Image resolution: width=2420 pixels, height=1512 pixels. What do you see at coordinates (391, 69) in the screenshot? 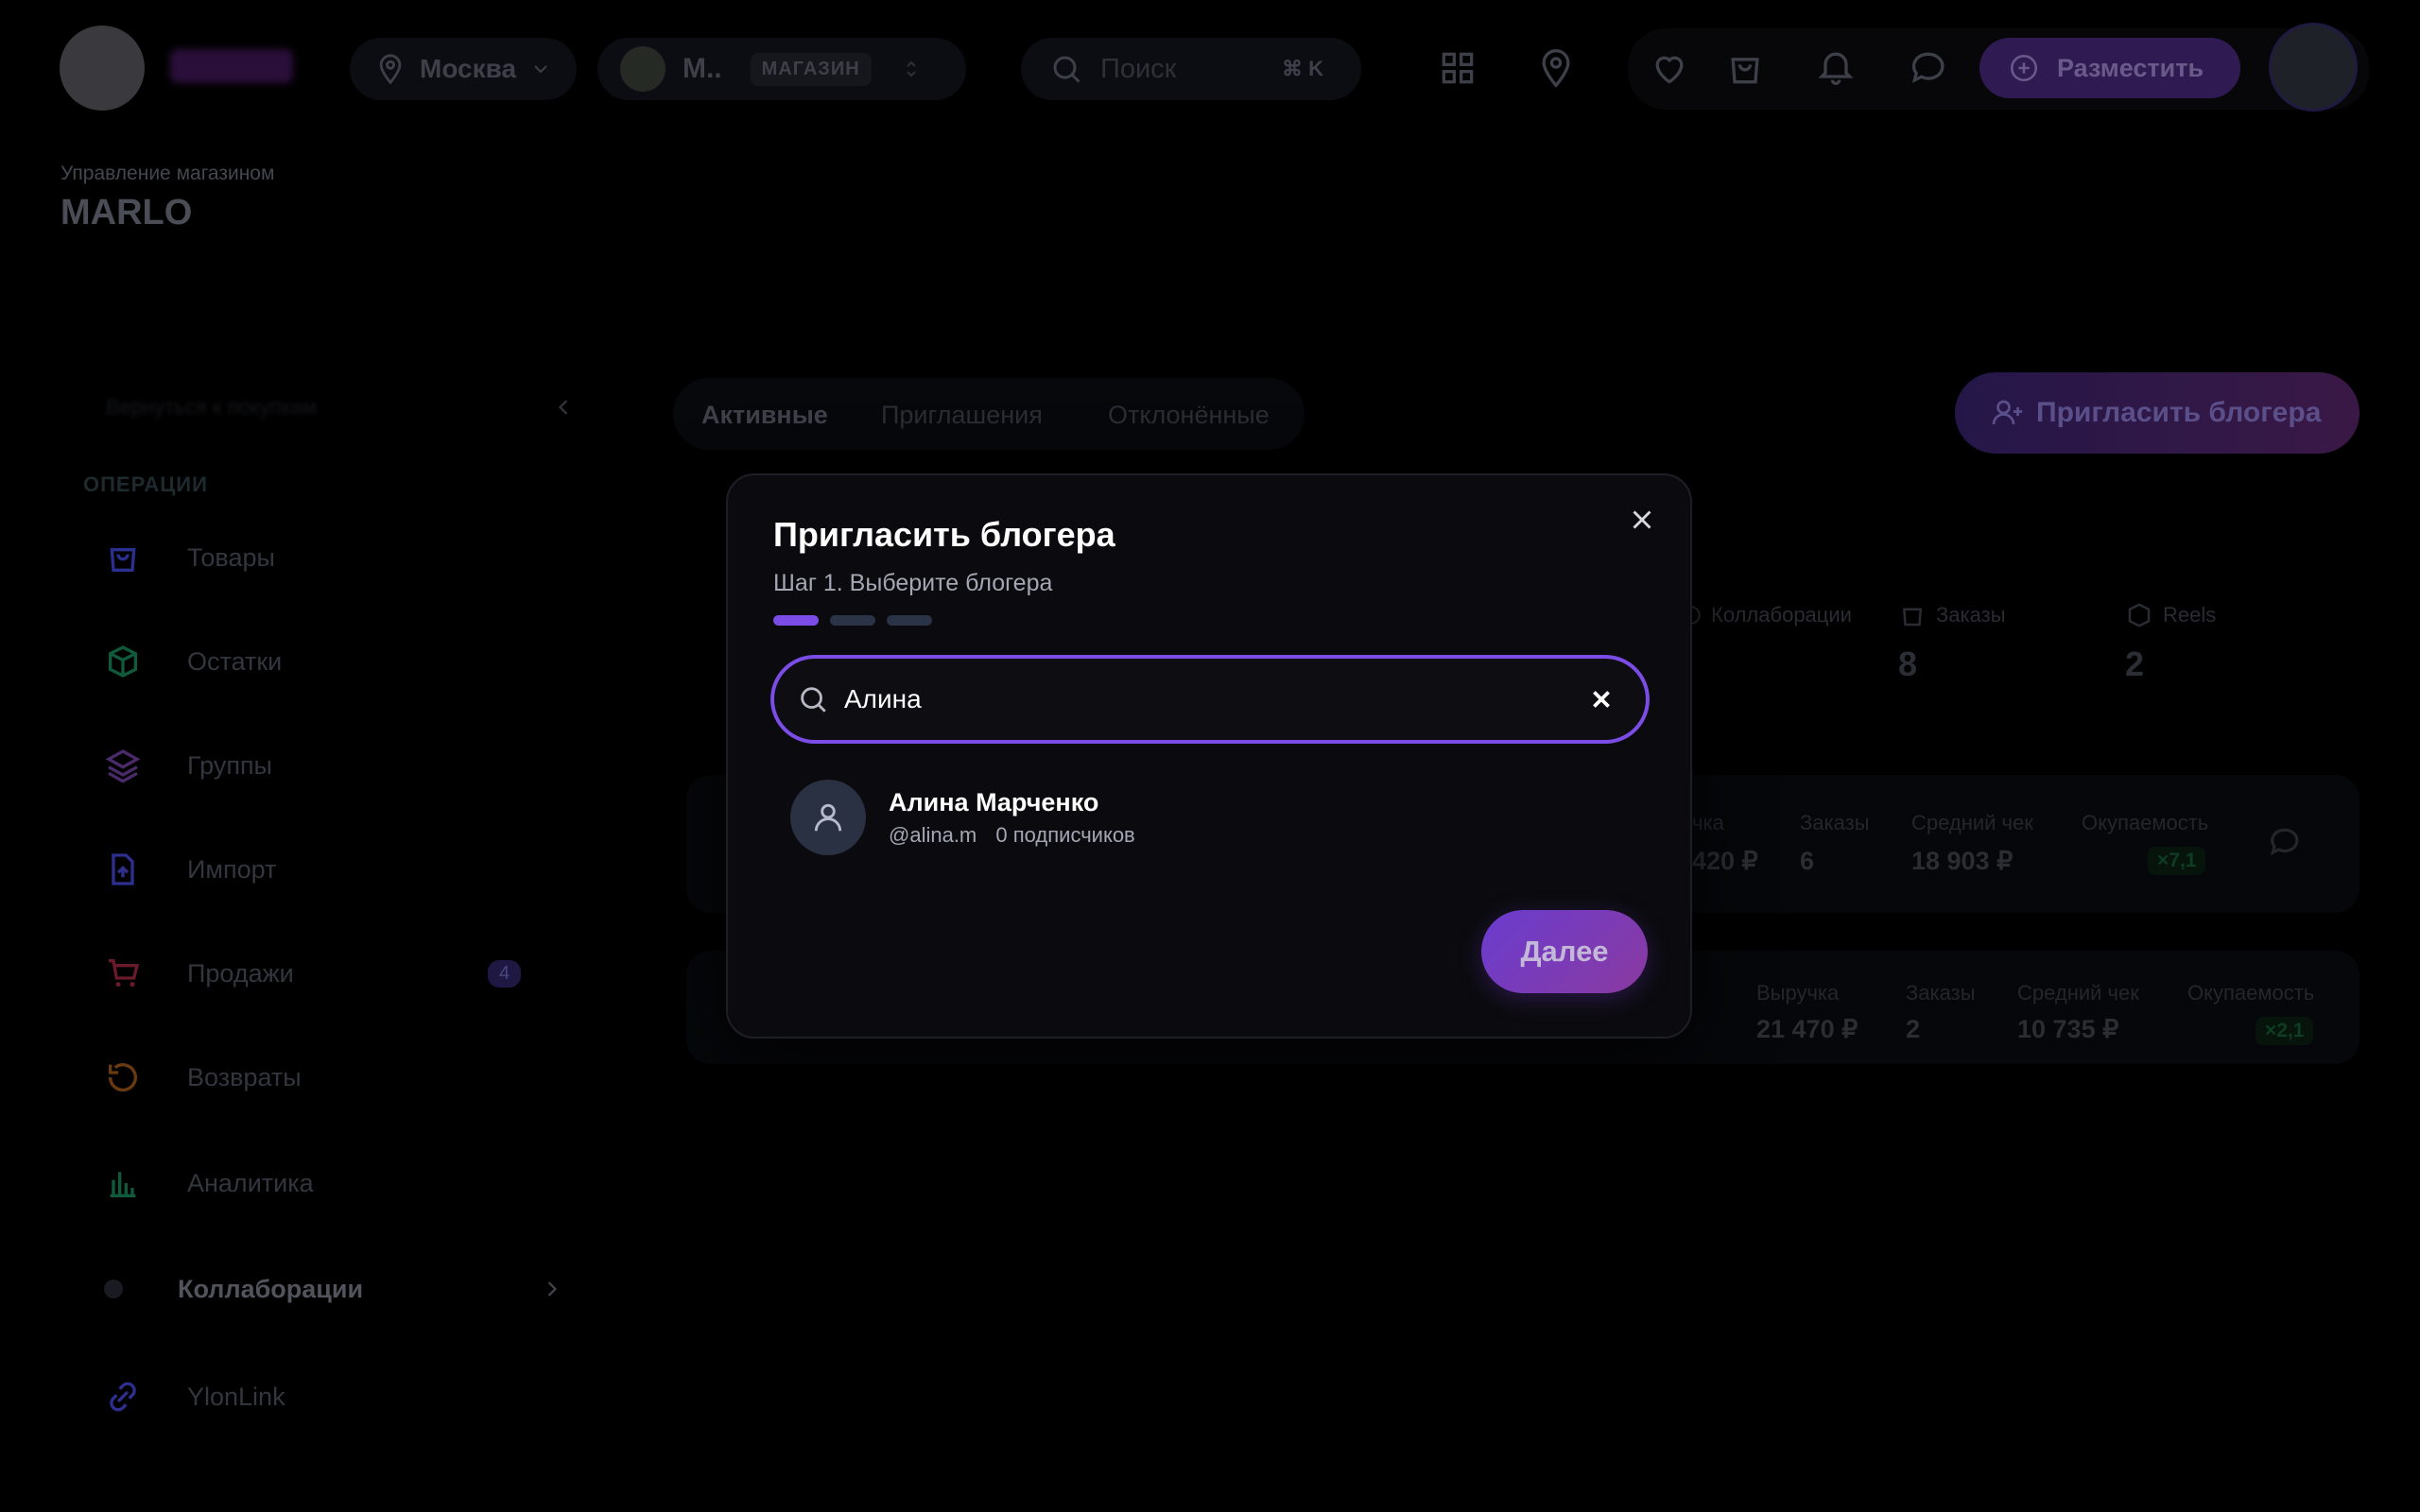
I see `location-pin-icon` at bounding box center [391, 69].